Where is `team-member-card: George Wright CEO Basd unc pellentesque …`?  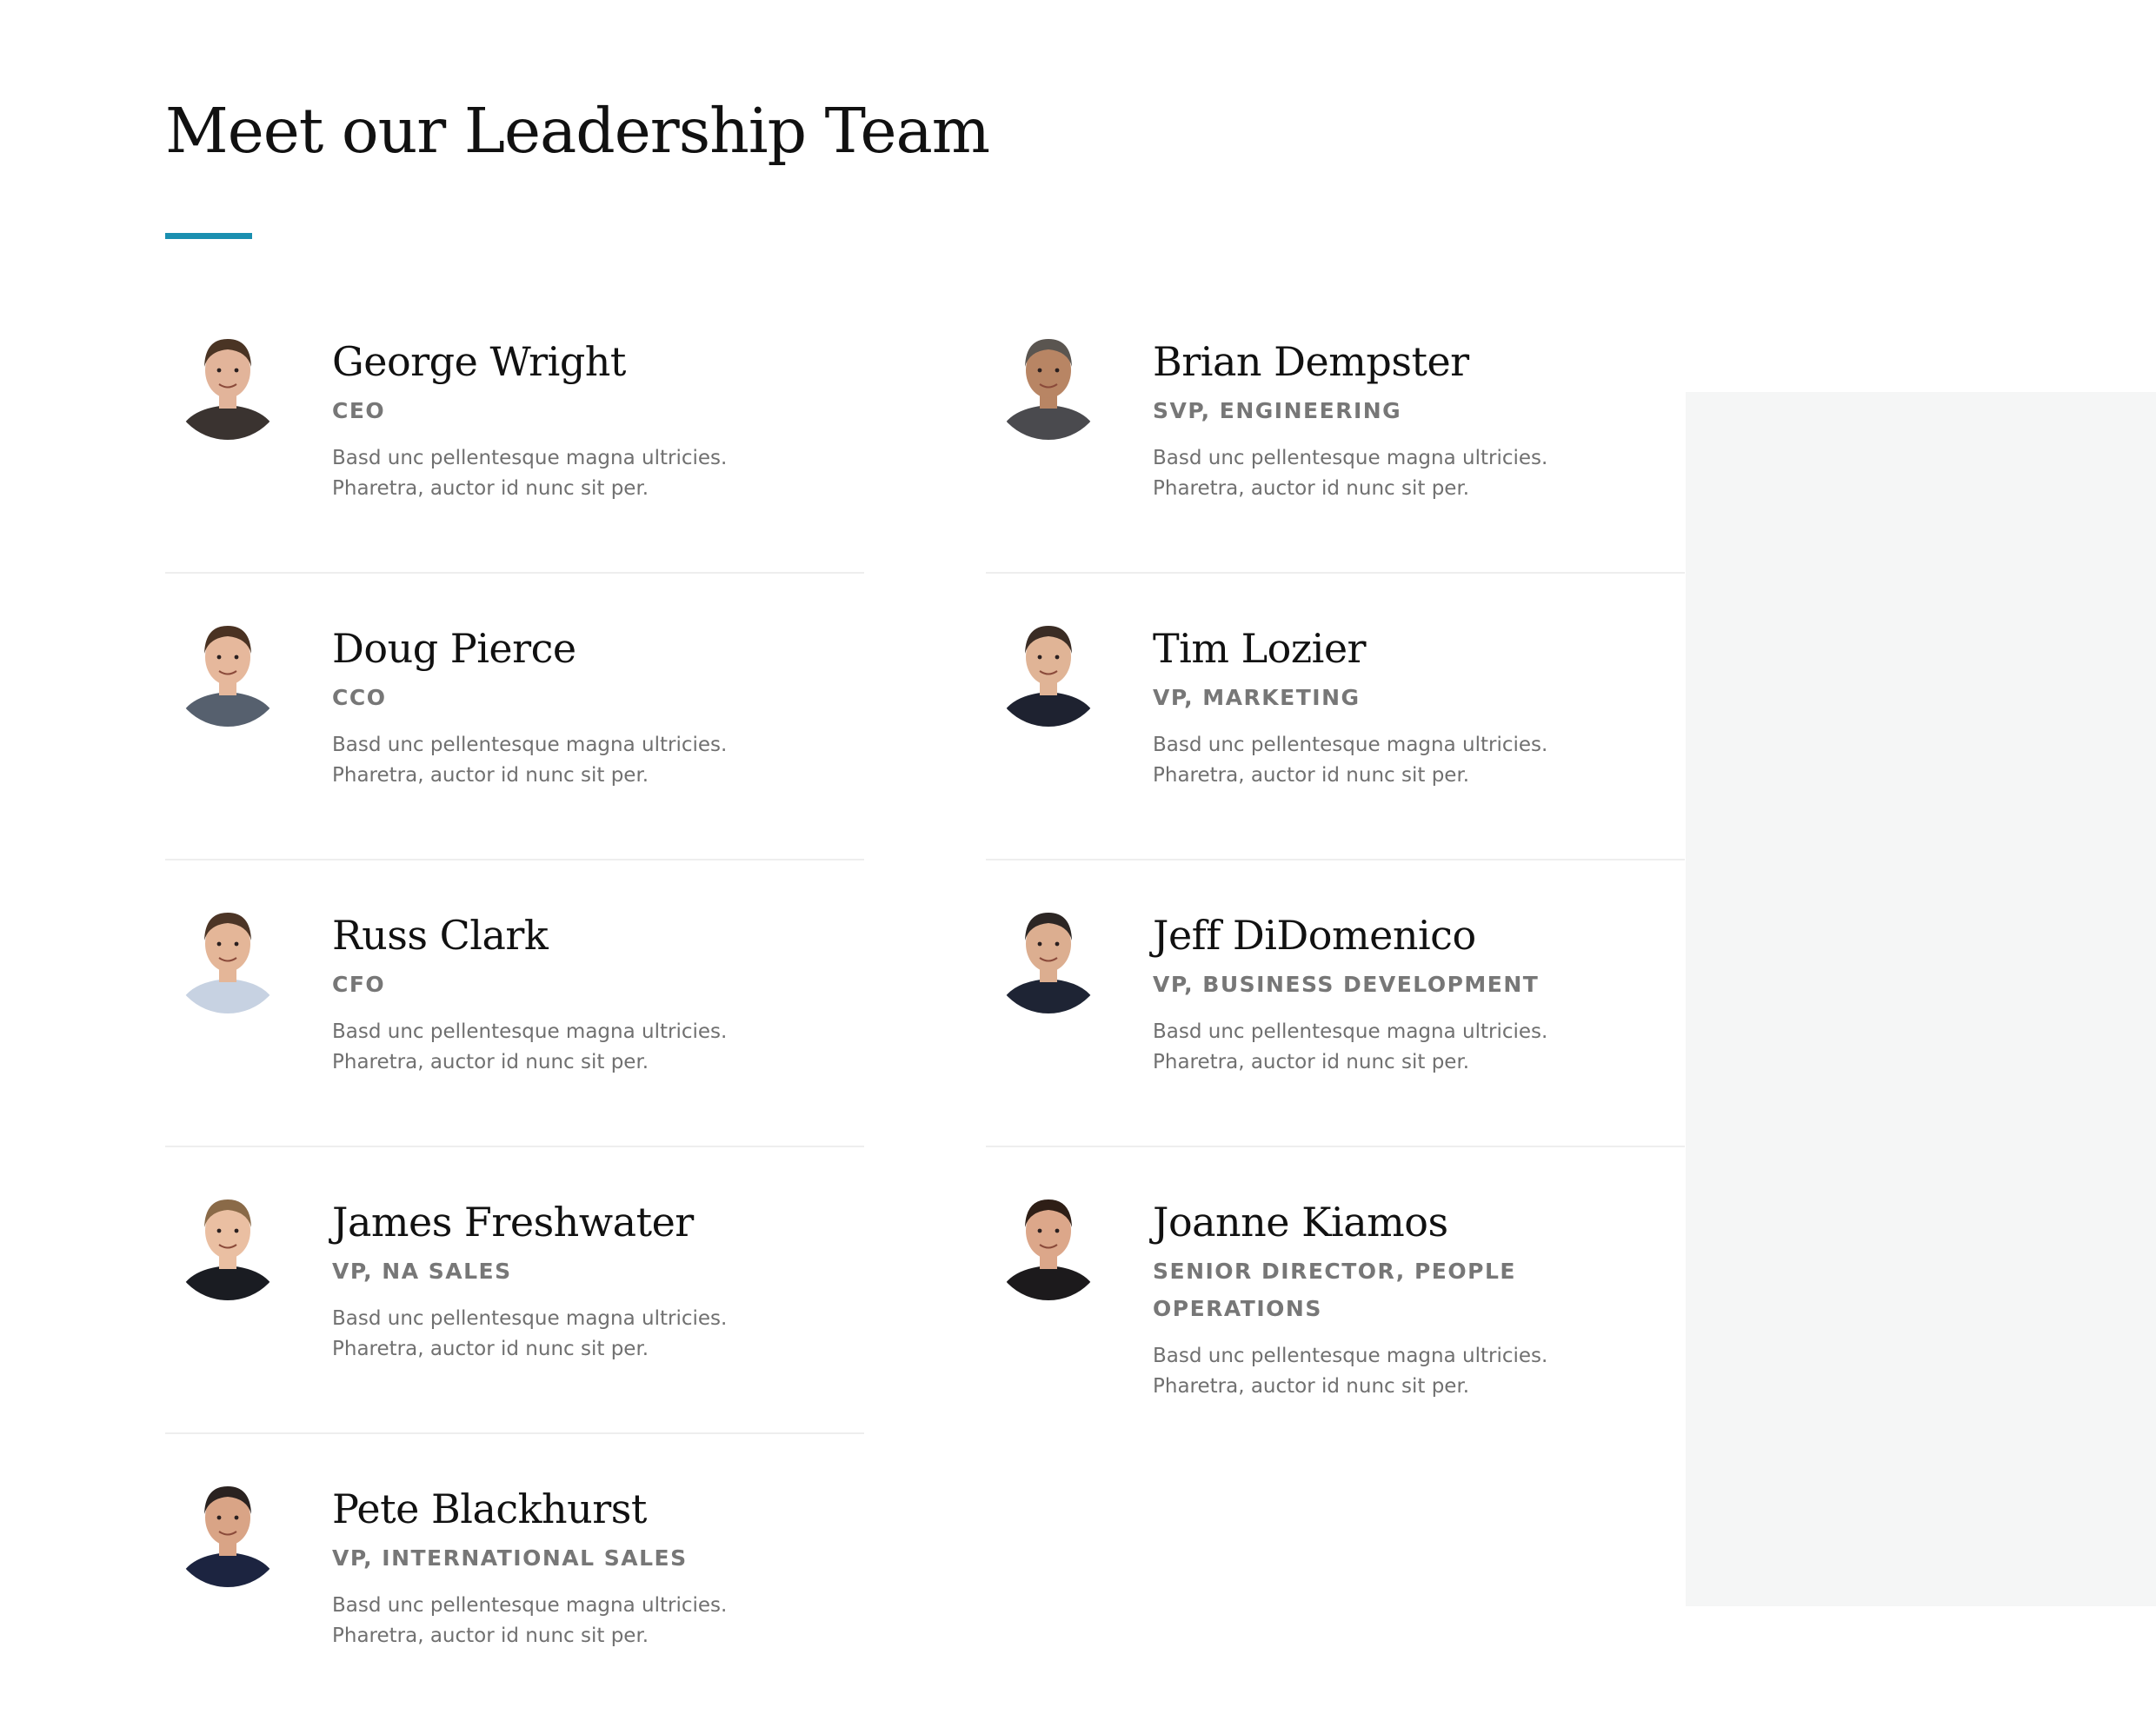
team-member-card: George Wright CEO Basd unc pellentesque … is located at coordinates (515, 430).